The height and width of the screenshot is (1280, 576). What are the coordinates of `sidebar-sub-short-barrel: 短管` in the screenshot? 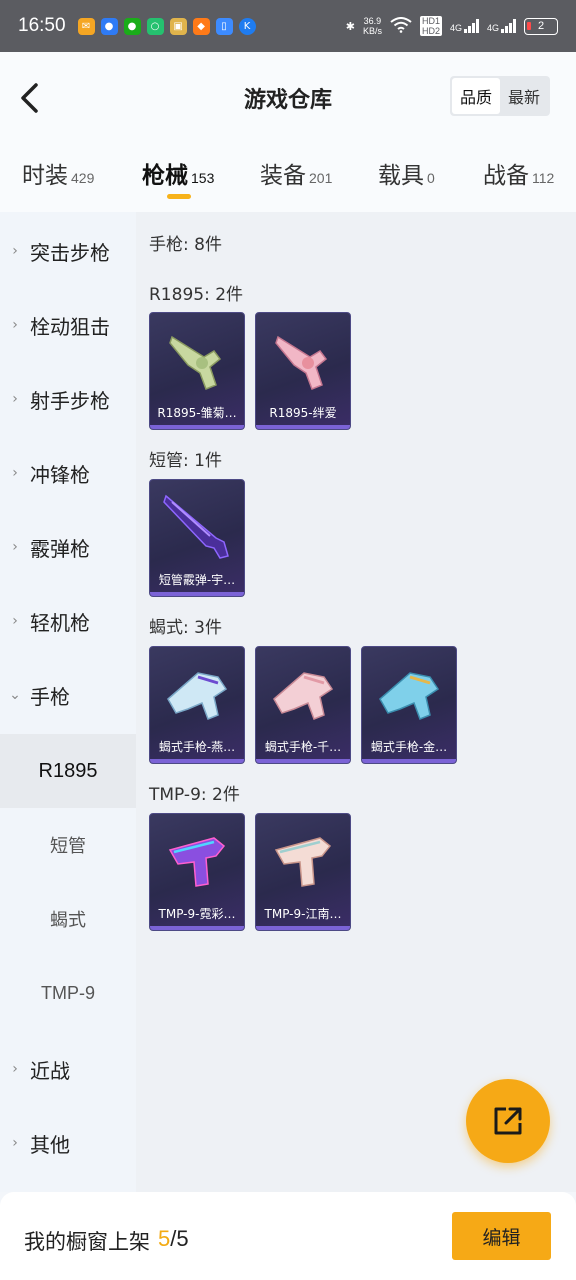 It's located at (68, 845).